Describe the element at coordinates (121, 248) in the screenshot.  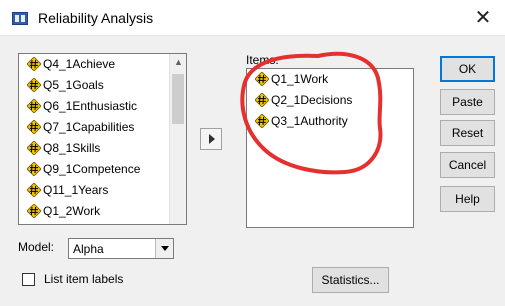
I see `model-select: Alpha` at that location.